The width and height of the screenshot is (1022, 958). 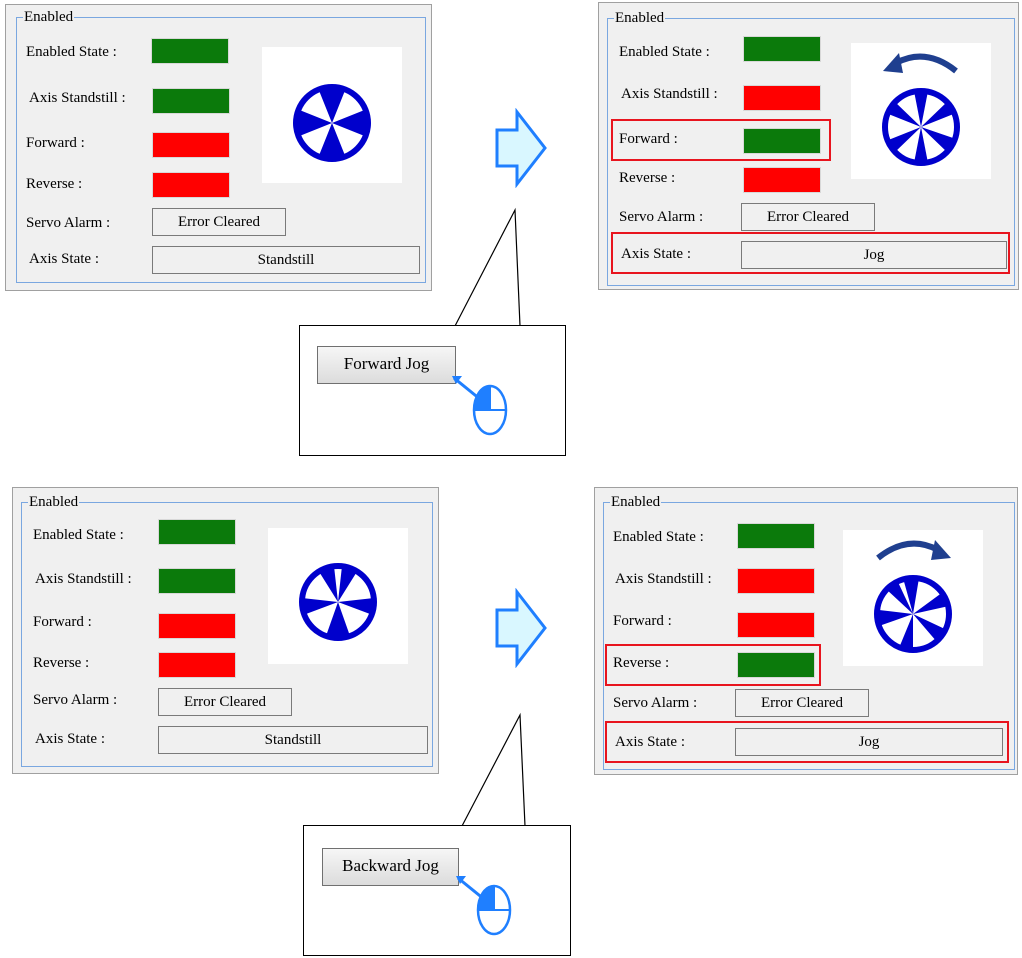 I want to click on rotation-ccw-arrow-icon, so click(x=920, y=63).